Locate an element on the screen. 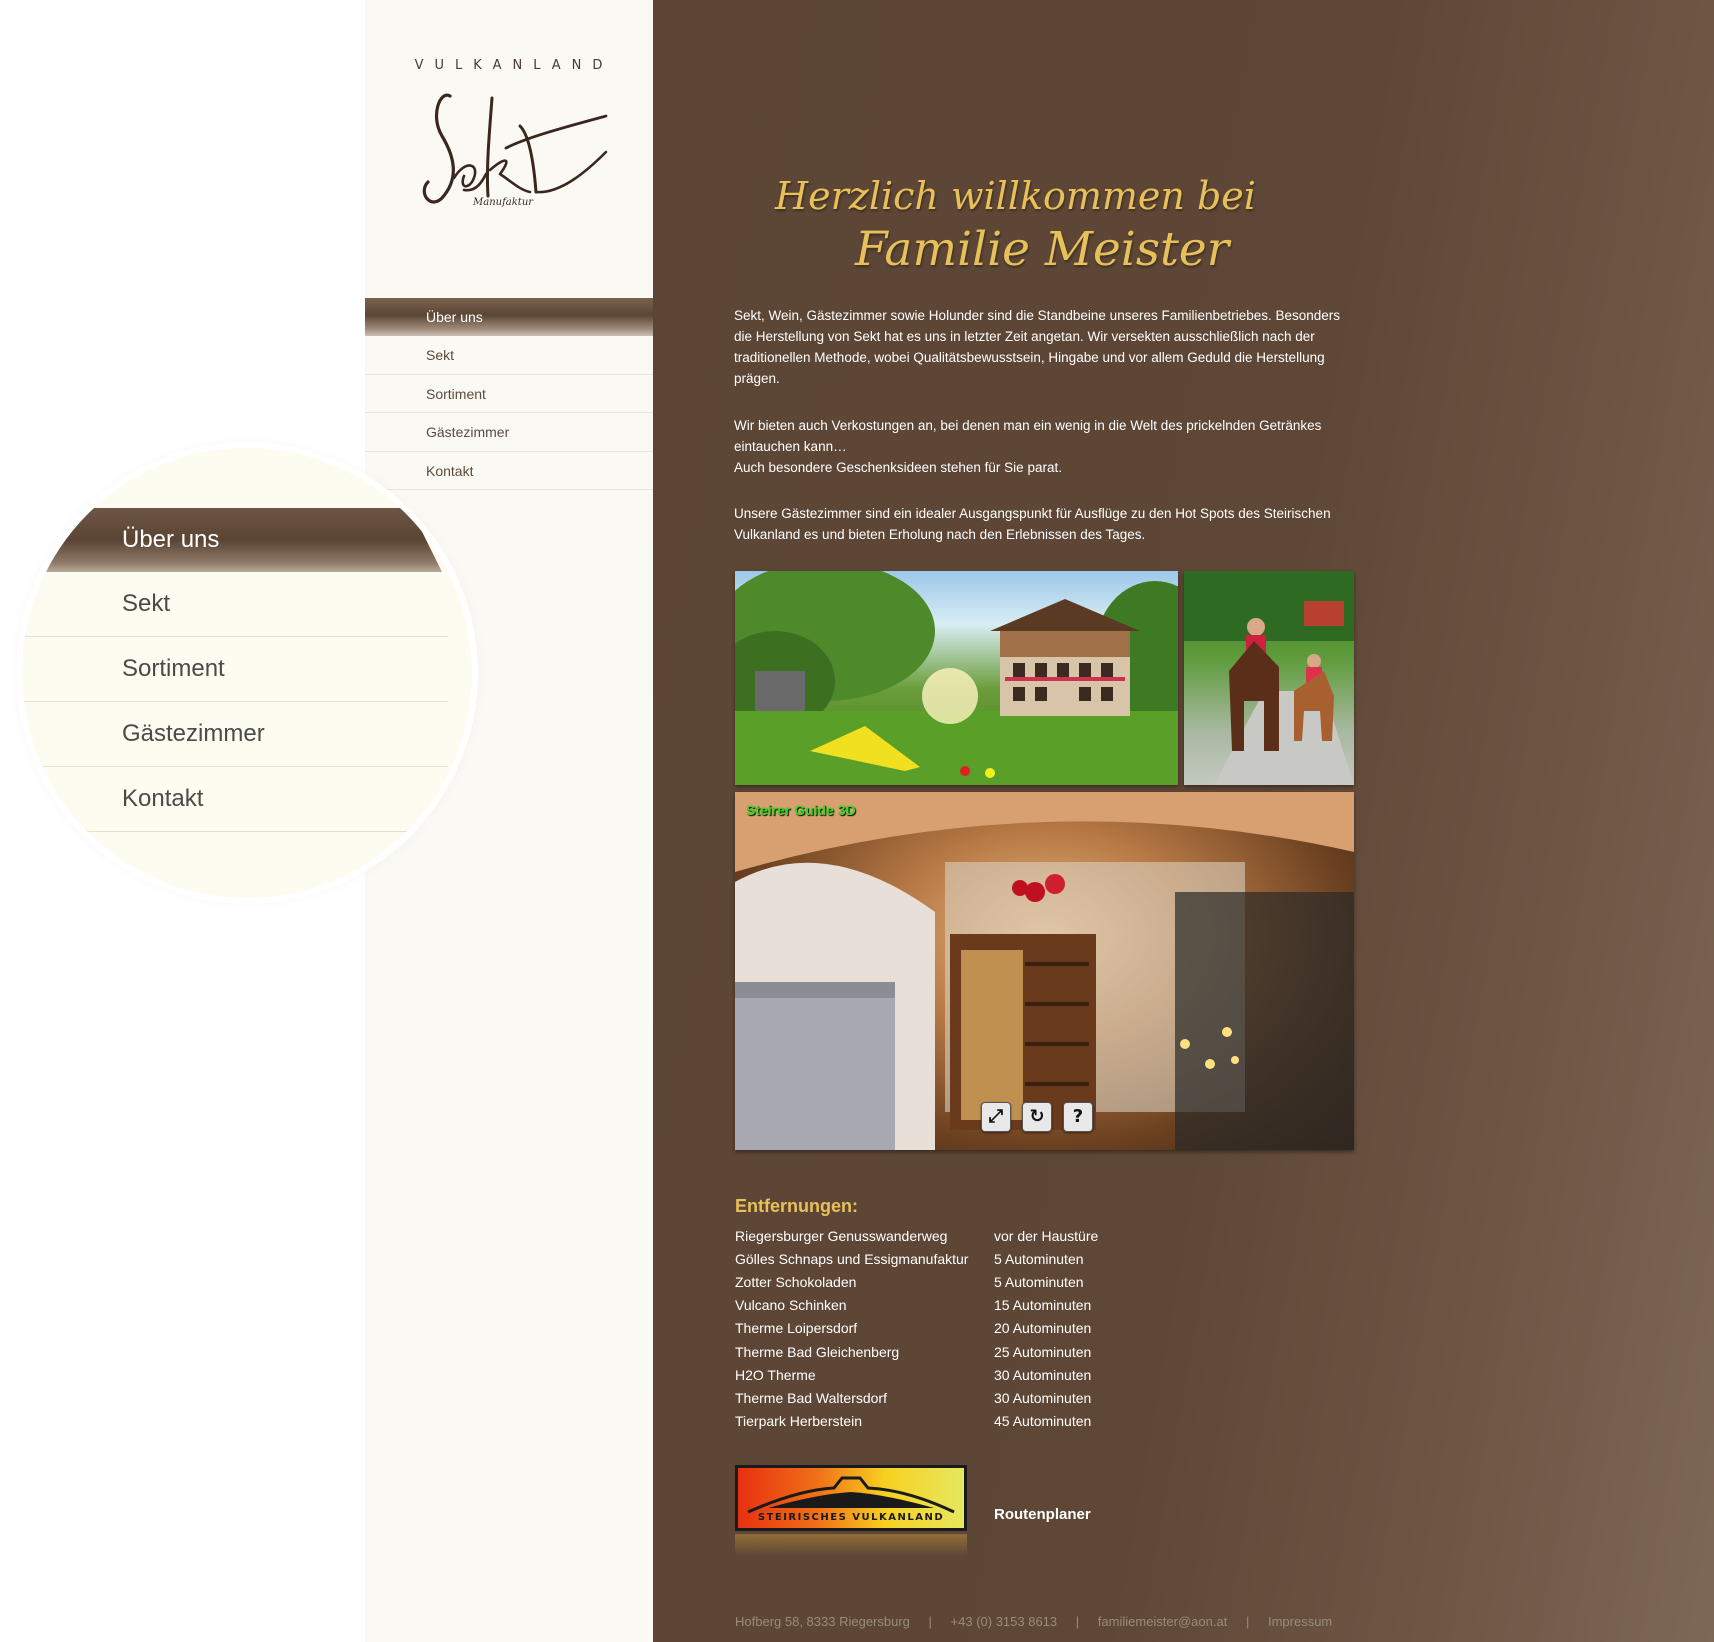 This screenshot has width=1714, height=1642. nav-item-ueber-uns: Über uns is located at coordinates (509, 317).